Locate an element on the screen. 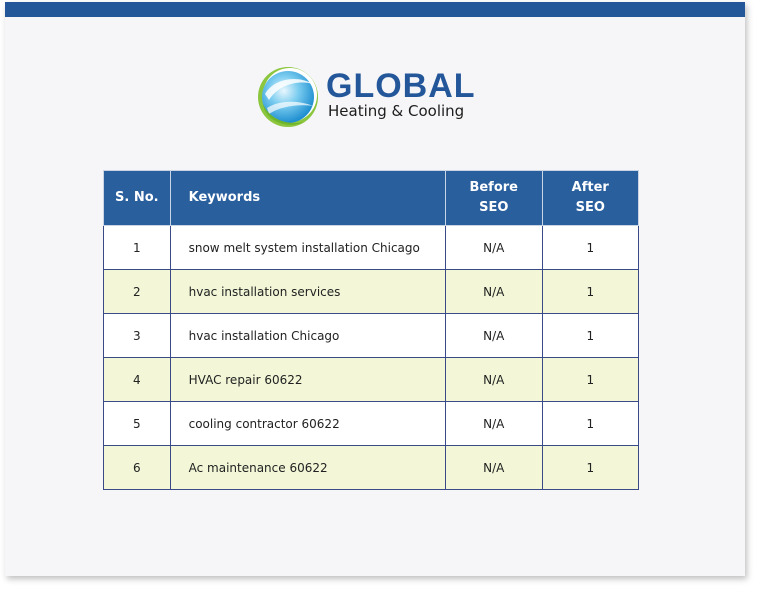 The image size is (760, 594). header-after-seo: After SEO is located at coordinates (590, 198).